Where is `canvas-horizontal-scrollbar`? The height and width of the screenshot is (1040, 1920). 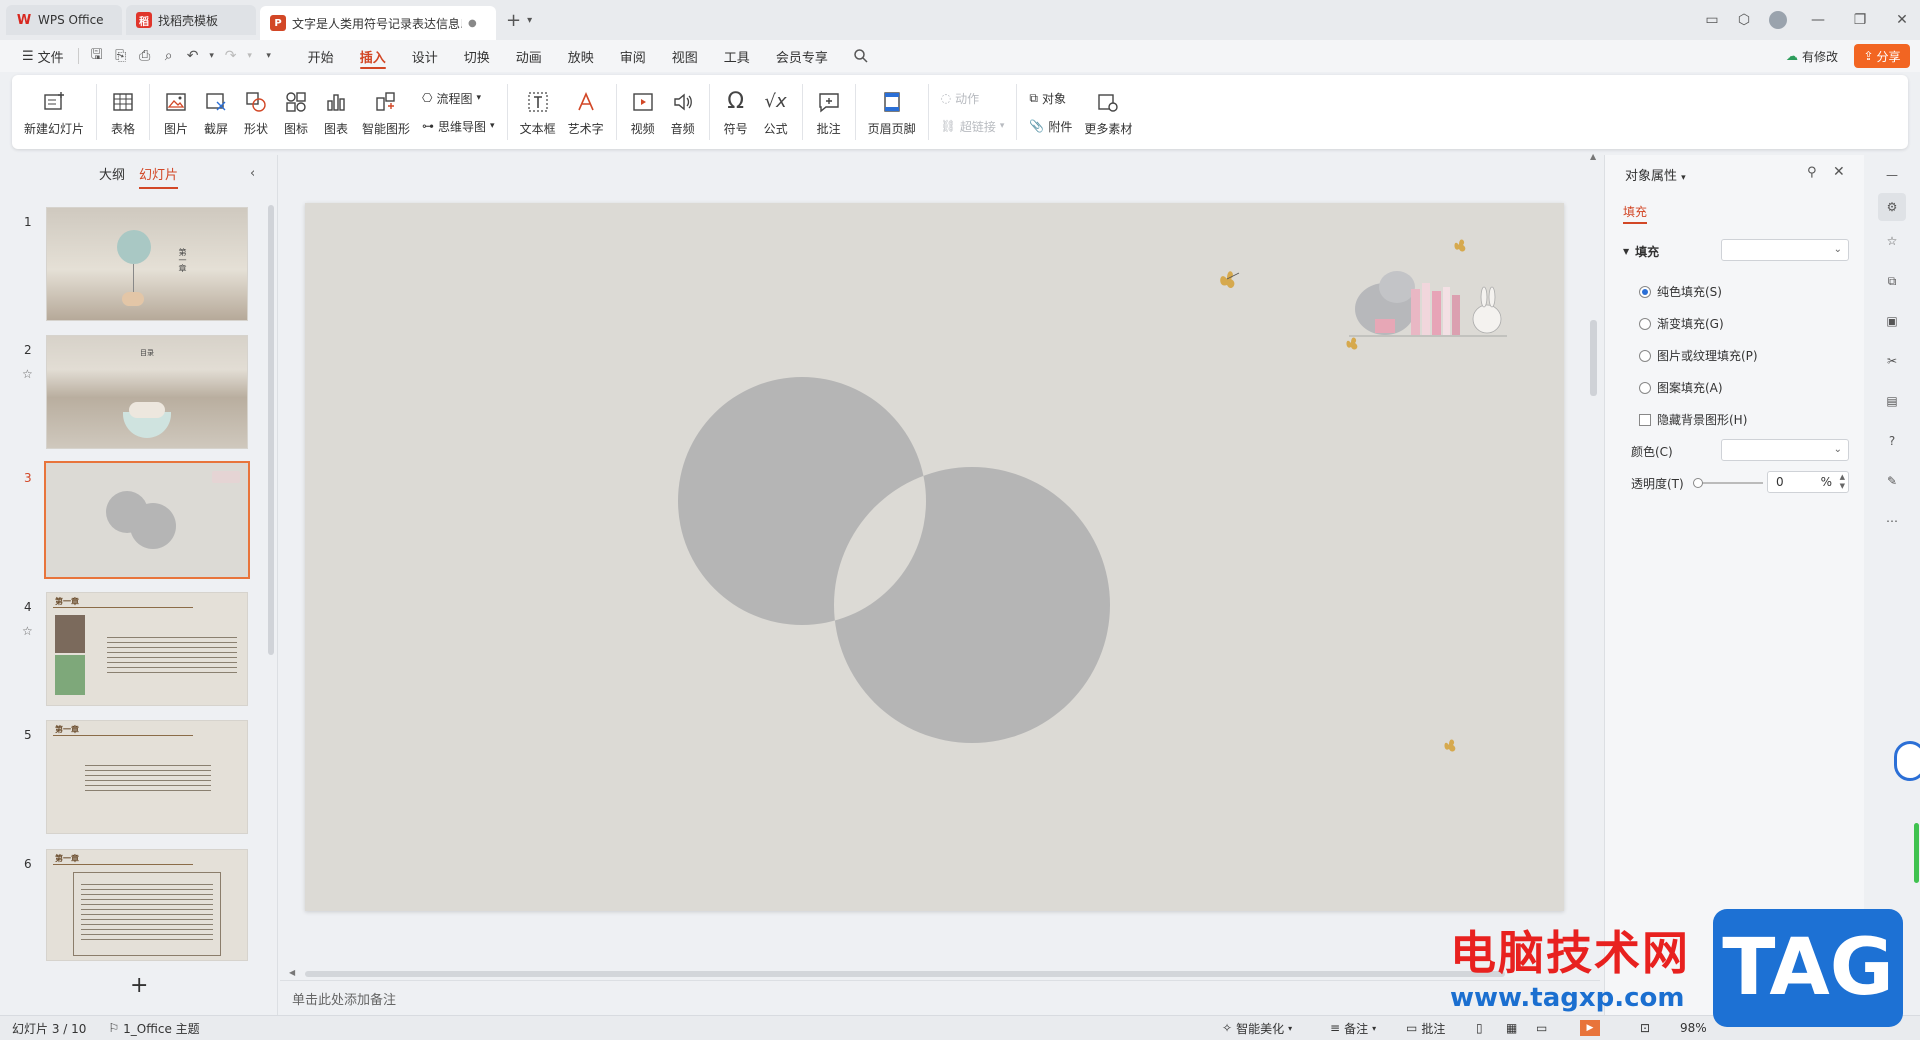
canvas-horizontal-scrollbar is located at coordinates (905, 974).